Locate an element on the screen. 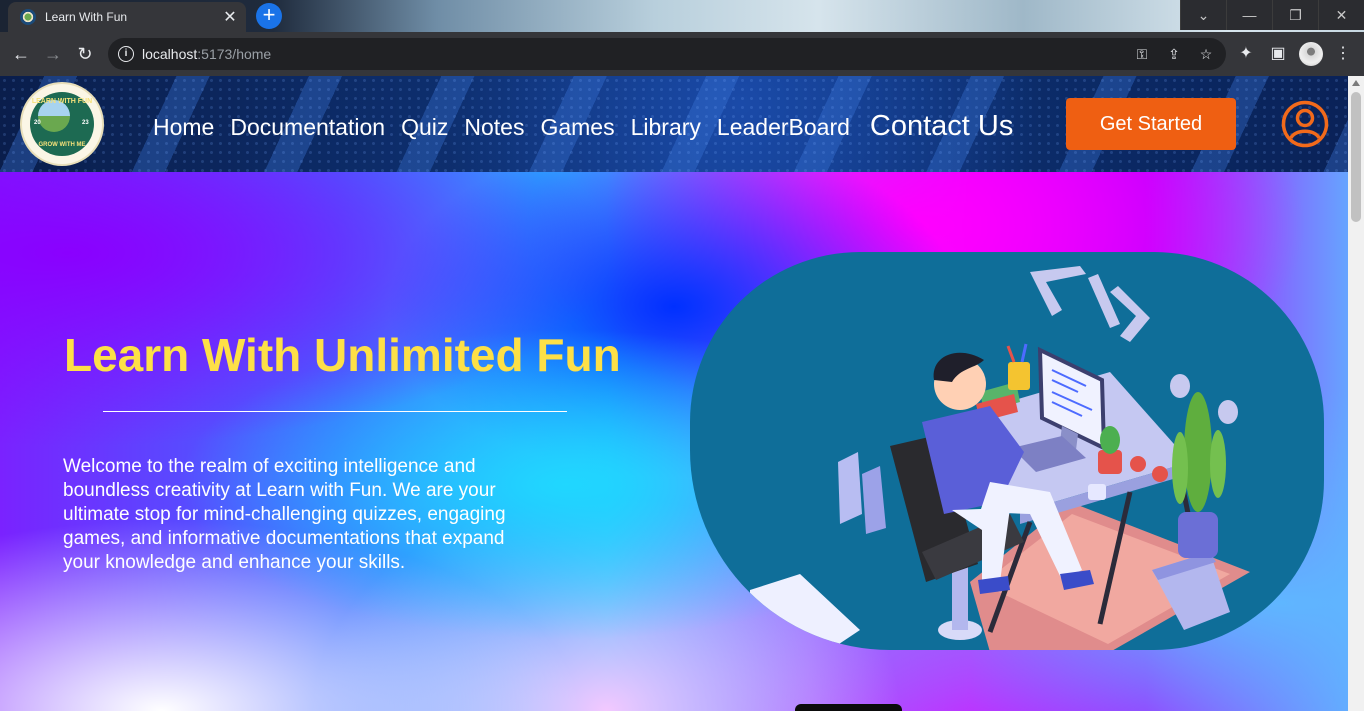 The width and height of the screenshot is (1364, 711). side-panel-icon: ▣ is located at coordinates (1278, 54).